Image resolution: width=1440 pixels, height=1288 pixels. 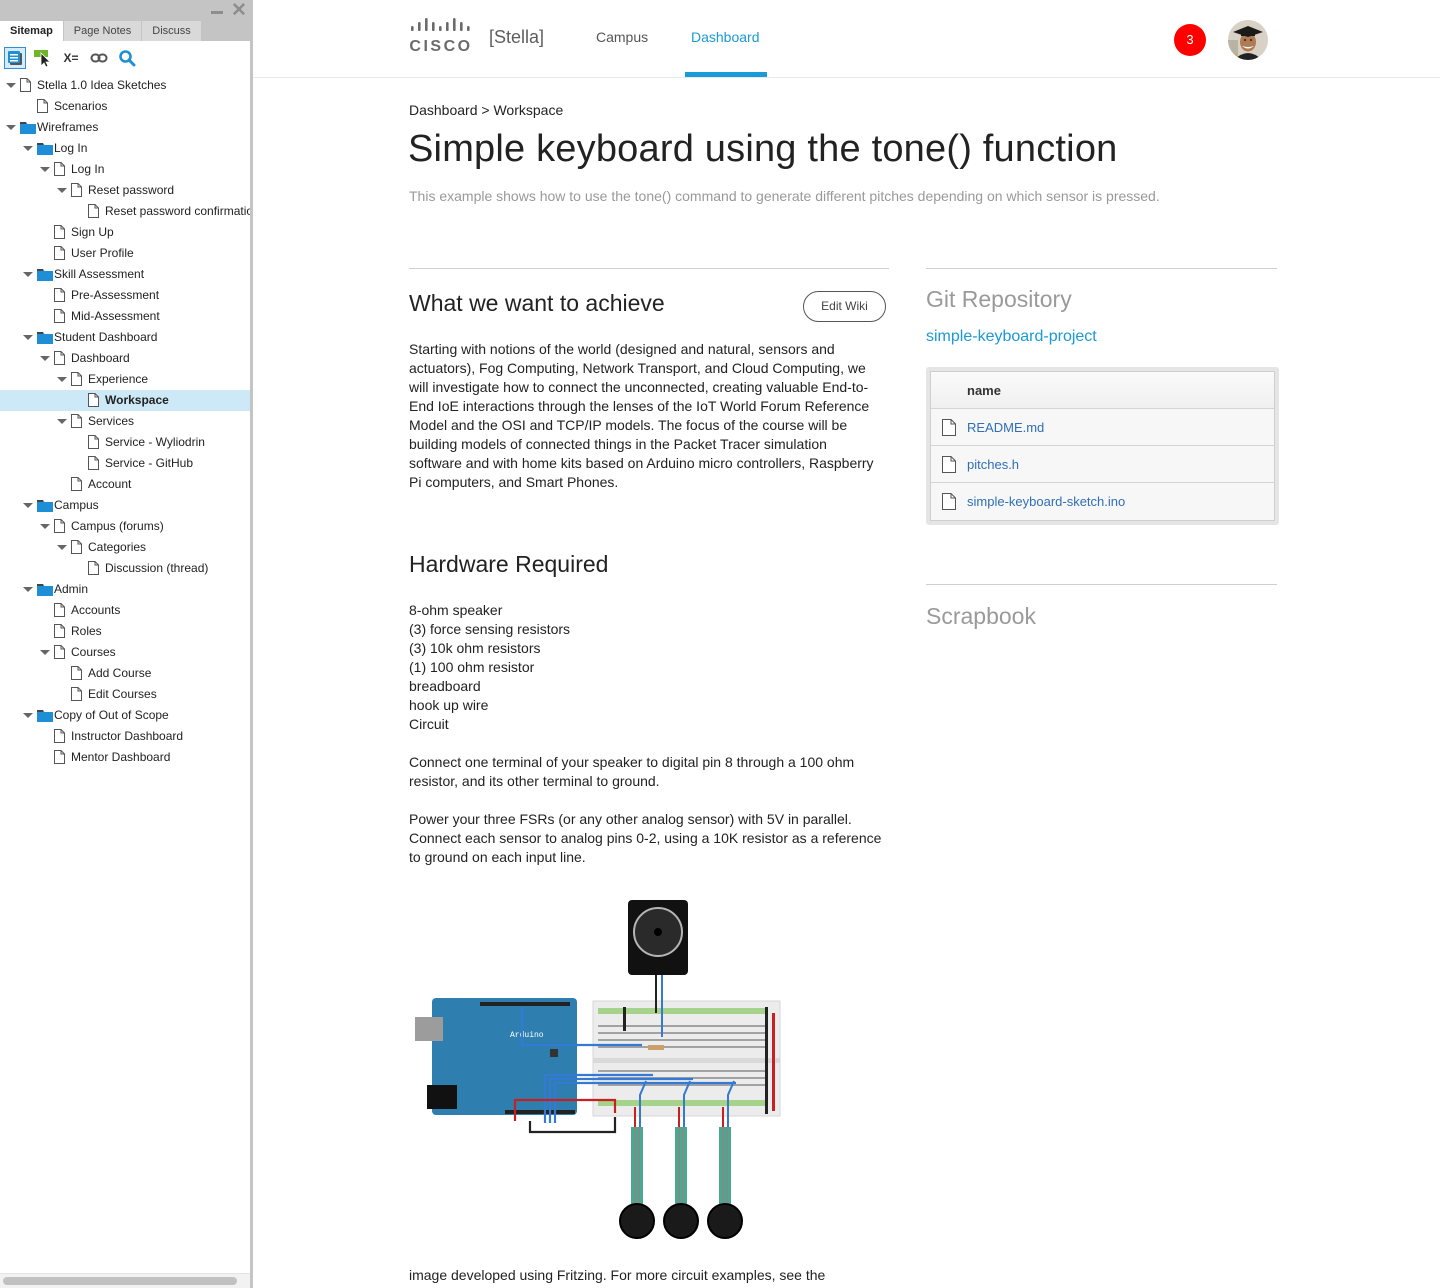 What do you see at coordinates (125, 568) in the screenshot?
I see `sitemap-item: Discussion (thread)` at bounding box center [125, 568].